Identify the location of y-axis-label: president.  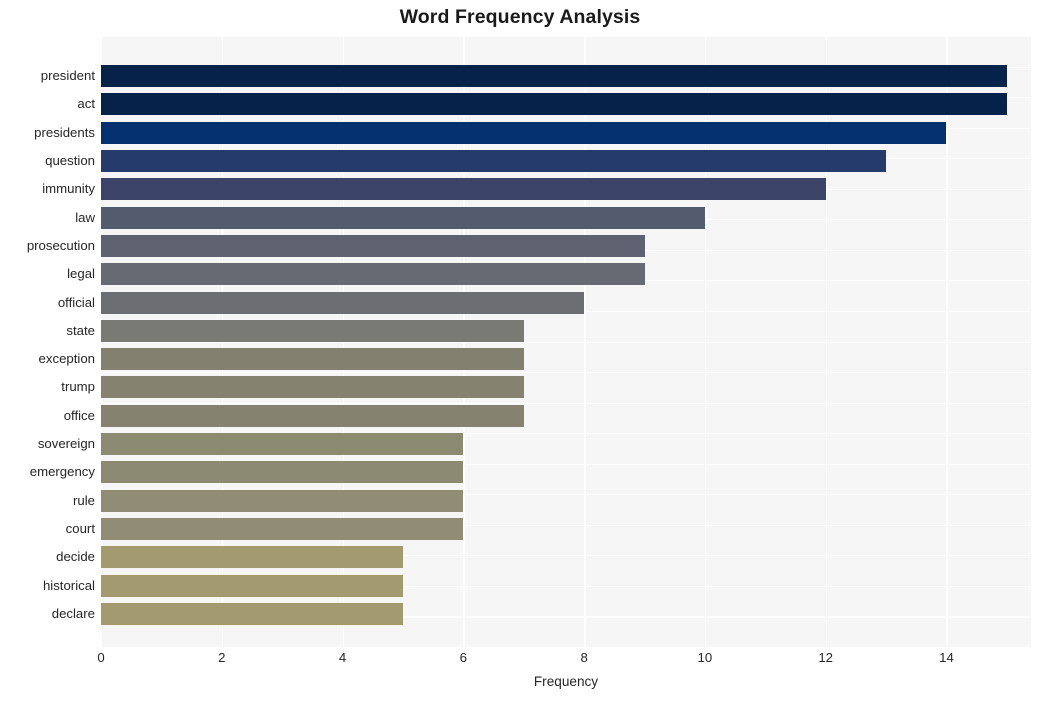
(67, 75).